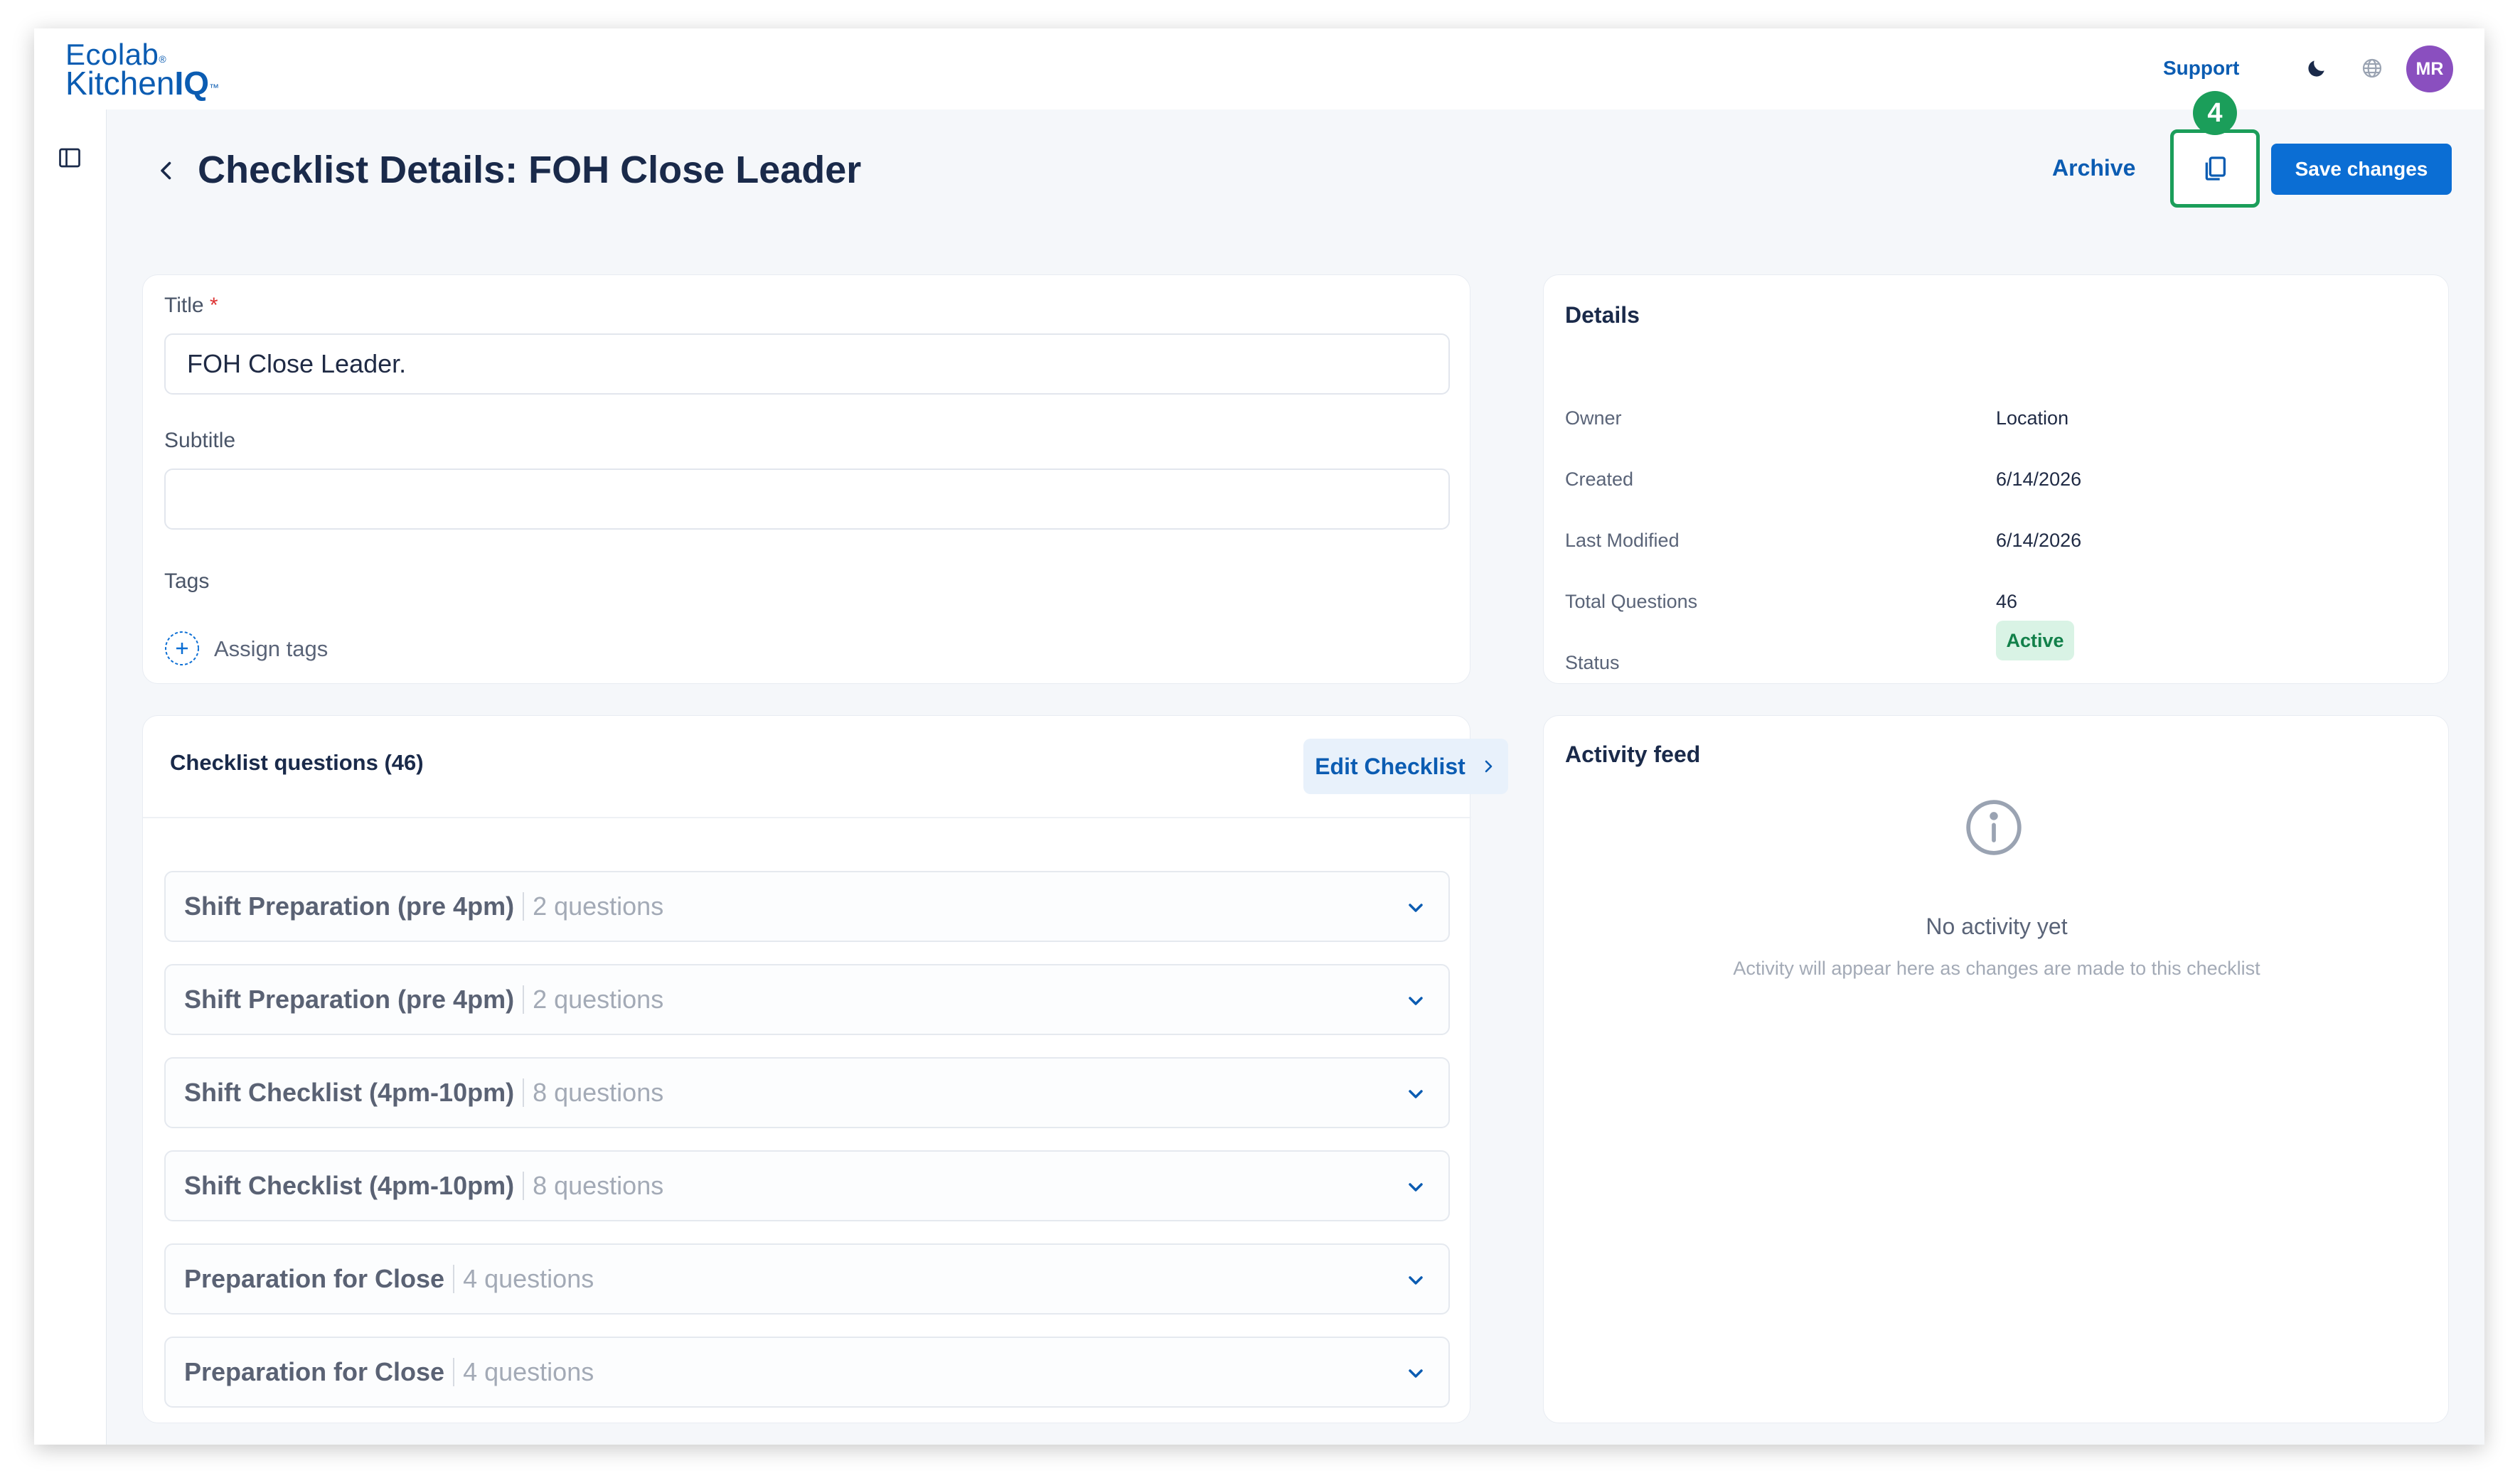 This screenshot has width=2520, height=1483. I want to click on save-changes-button: Save changes, so click(2361, 169).